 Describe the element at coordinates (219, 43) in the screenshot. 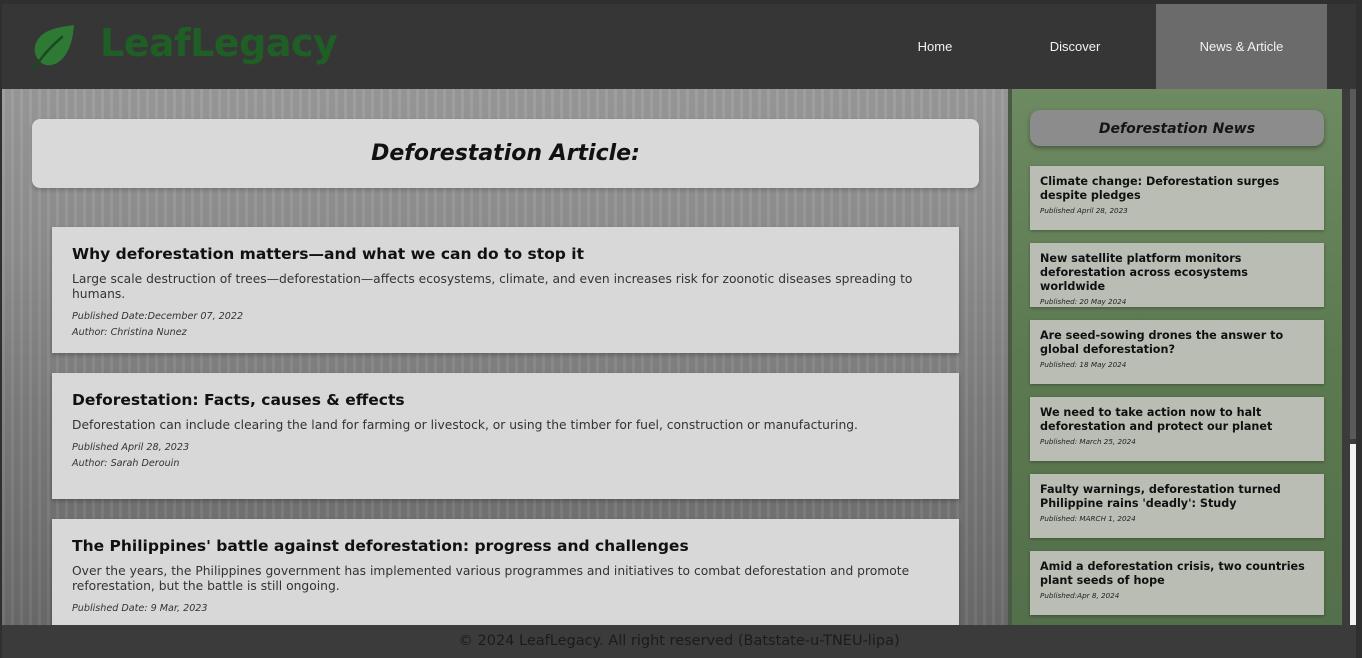

I see `brand-logo-text: LeafLegacy` at that location.